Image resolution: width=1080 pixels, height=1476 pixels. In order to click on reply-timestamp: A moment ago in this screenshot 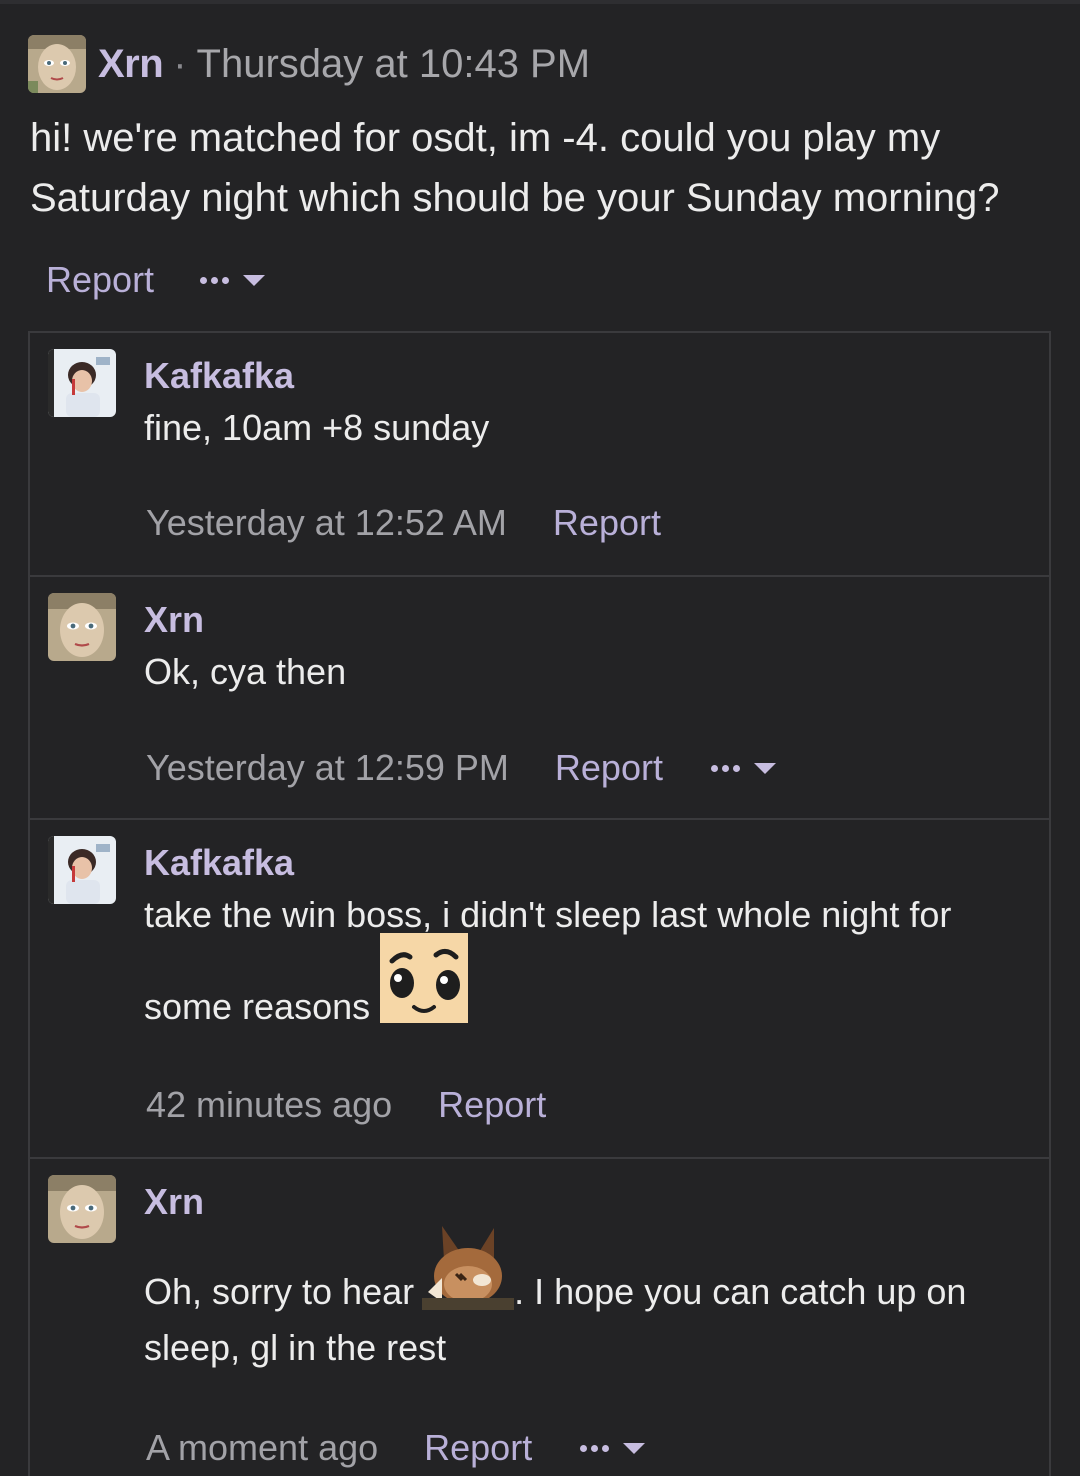, I will do `click(262, 1448)`.